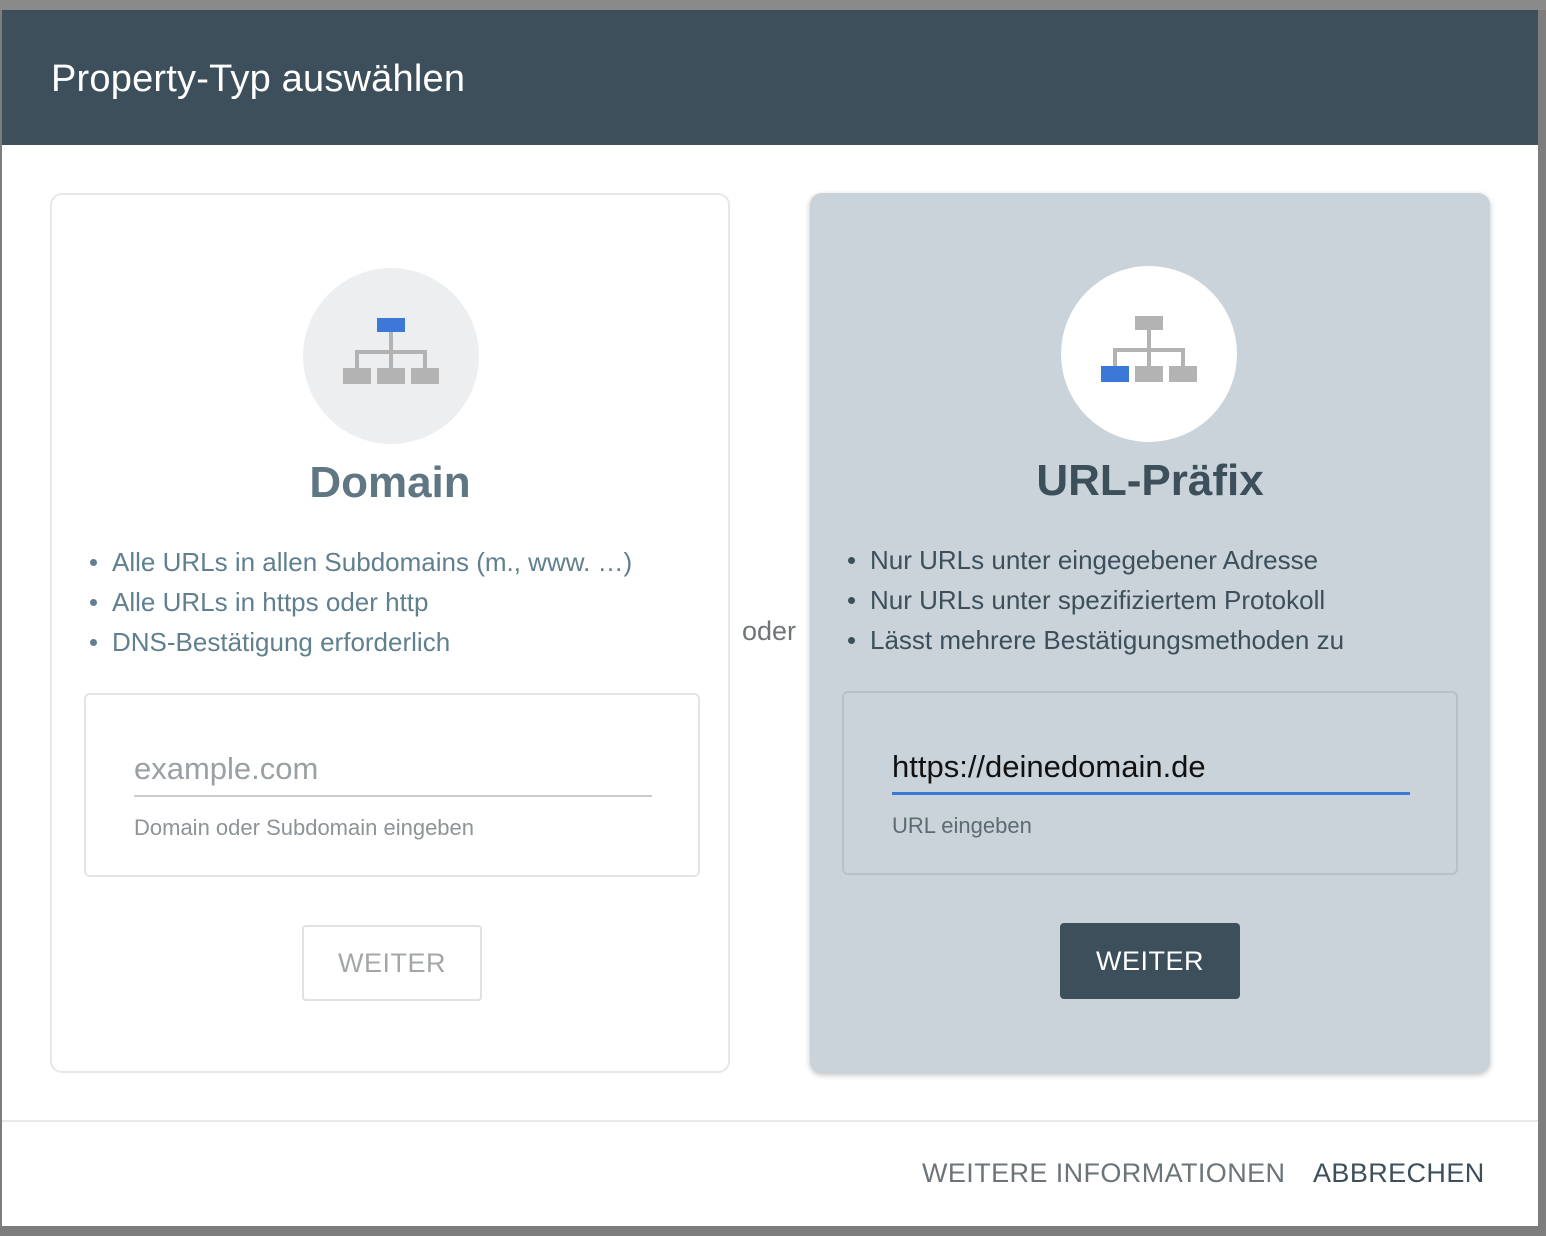 This screenshot has height=1236, width=1546. Describe the element at coordinates (770, 1121) in the screenshot. I see `footer-divider` at that location.